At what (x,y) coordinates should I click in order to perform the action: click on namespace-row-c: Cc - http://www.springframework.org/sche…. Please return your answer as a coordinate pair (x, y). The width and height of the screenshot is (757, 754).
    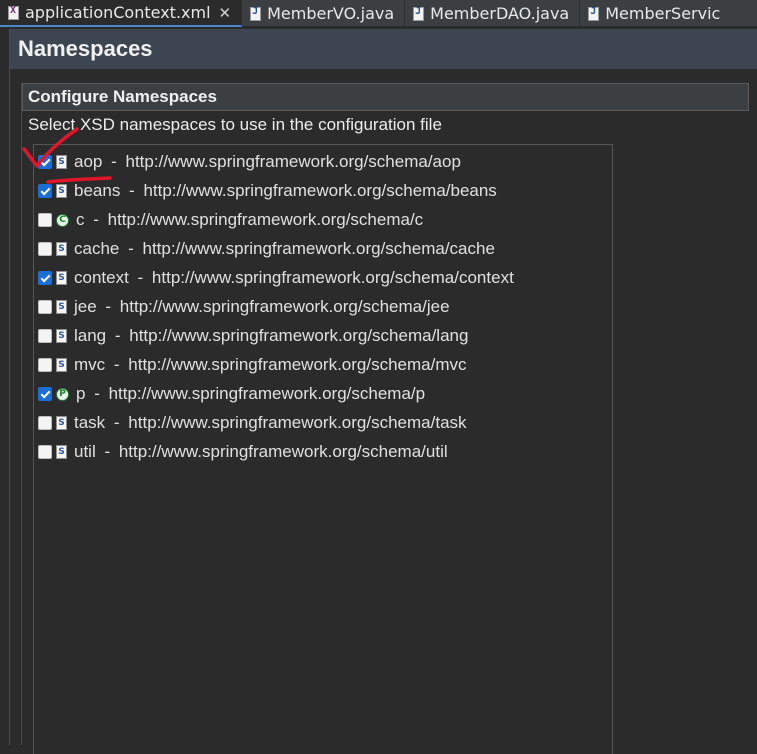
    Looking at the image, I should click on (230, 220).